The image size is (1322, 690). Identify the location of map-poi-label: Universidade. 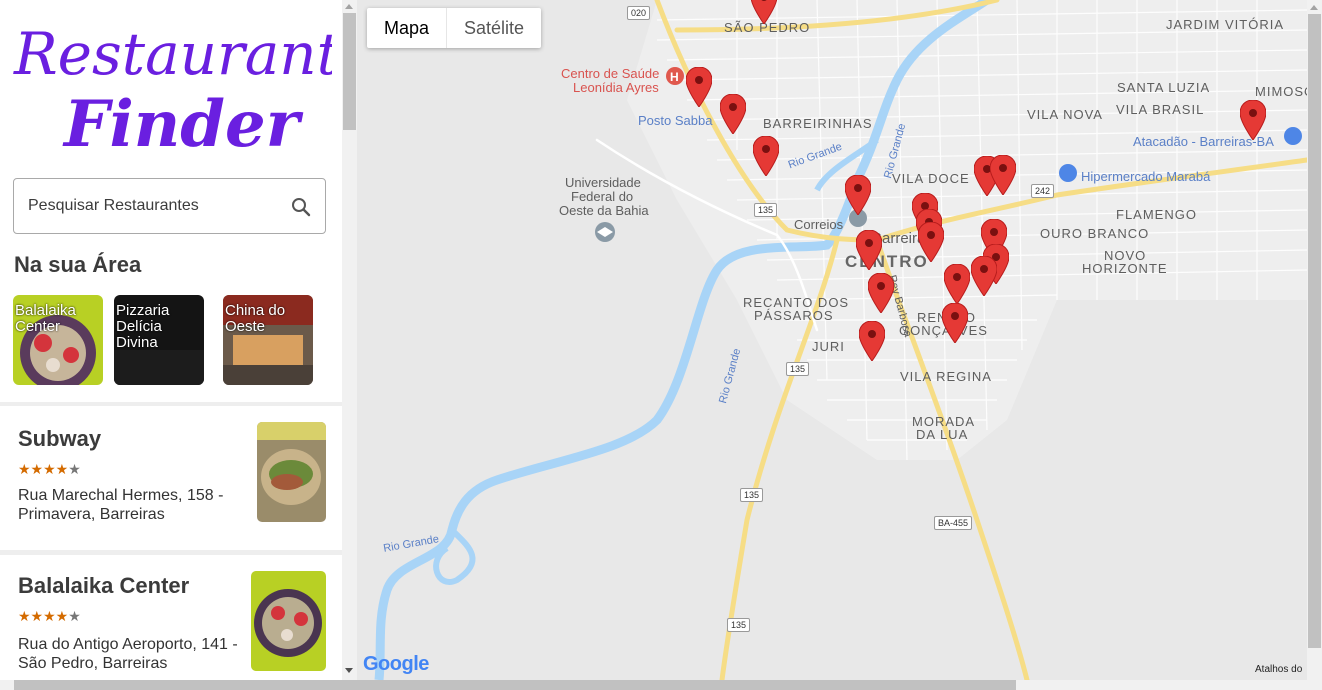
(603, 182).